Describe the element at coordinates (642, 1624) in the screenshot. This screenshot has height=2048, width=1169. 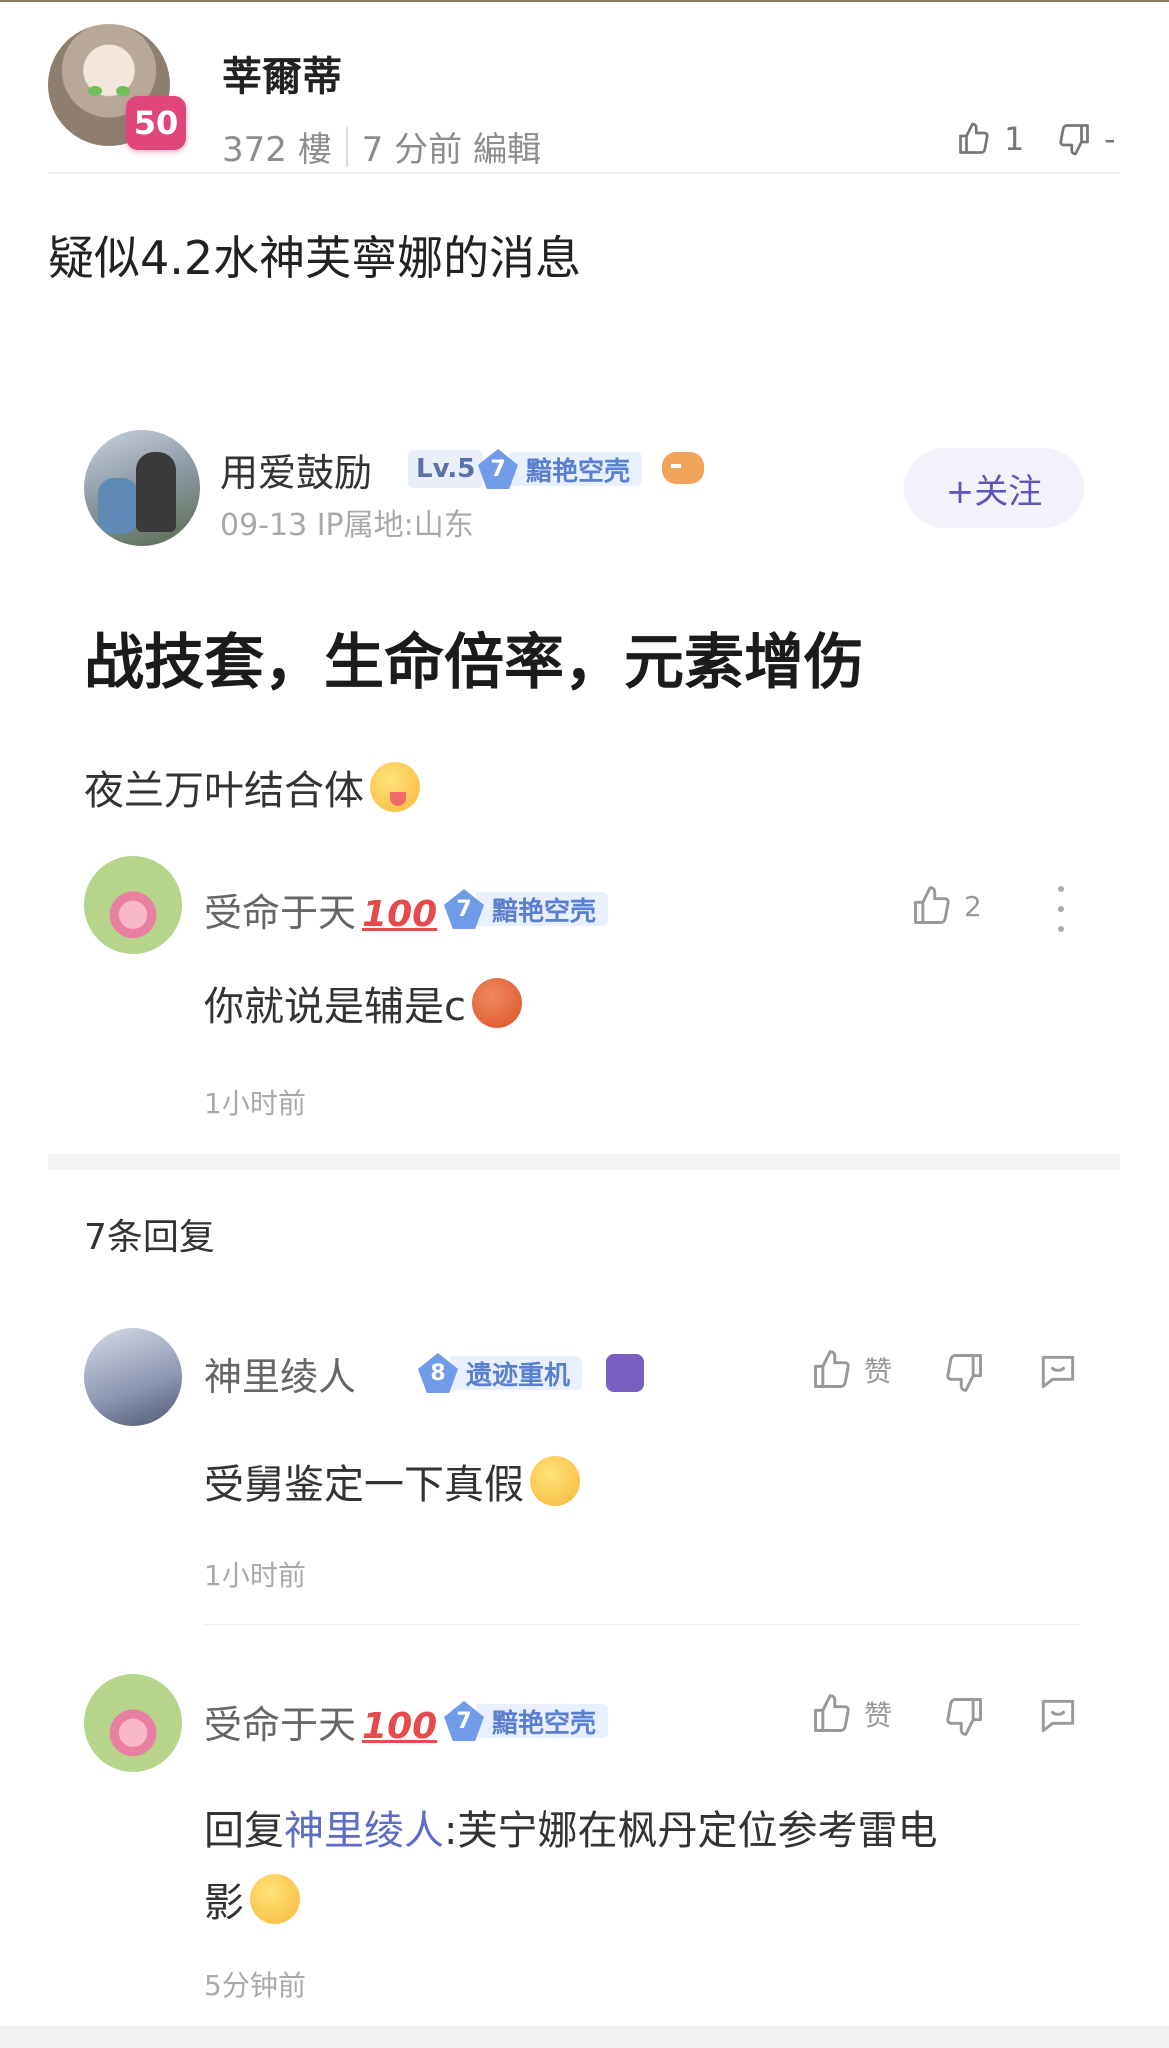
I see `reply-divider` at that location.